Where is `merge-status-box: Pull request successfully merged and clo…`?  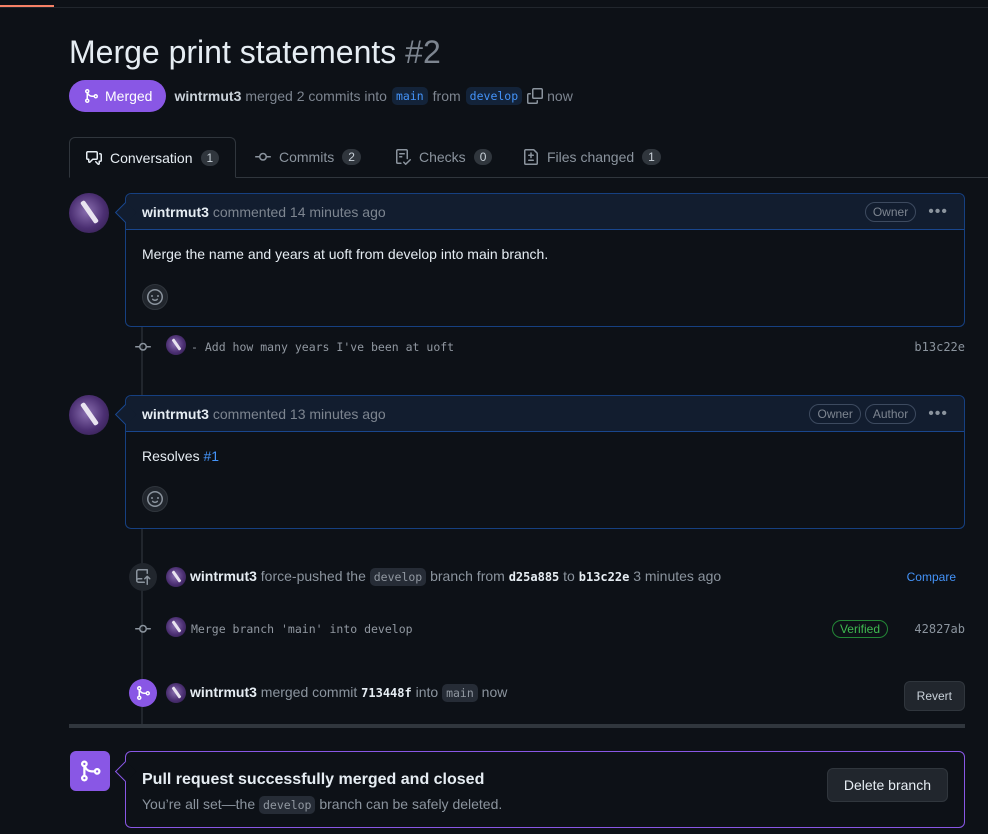 merge-status-box: Pull request successfully merged and clo… is located at coordinates (539, 789).